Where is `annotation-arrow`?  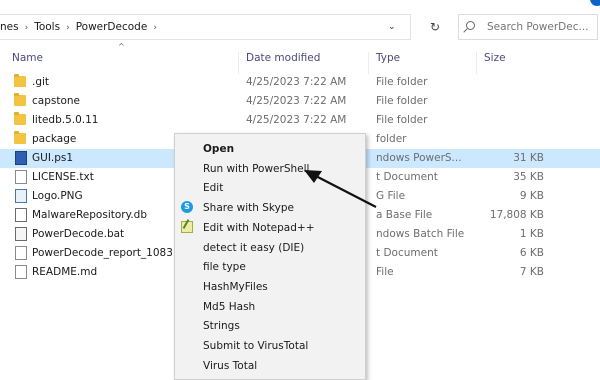 annotation-arrow is located at coordinates (340, 189).